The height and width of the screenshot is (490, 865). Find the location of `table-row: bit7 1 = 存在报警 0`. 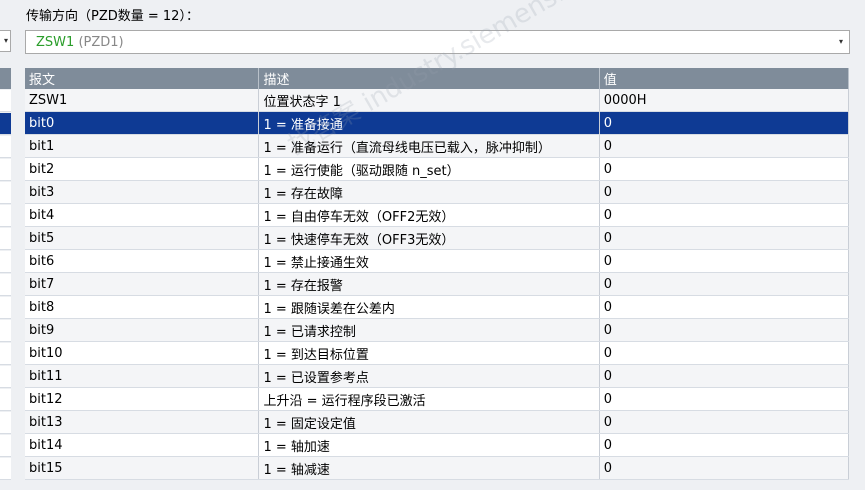

table-row: bit7 1 = 存在报警 0 is located at coordinates (437, 284).